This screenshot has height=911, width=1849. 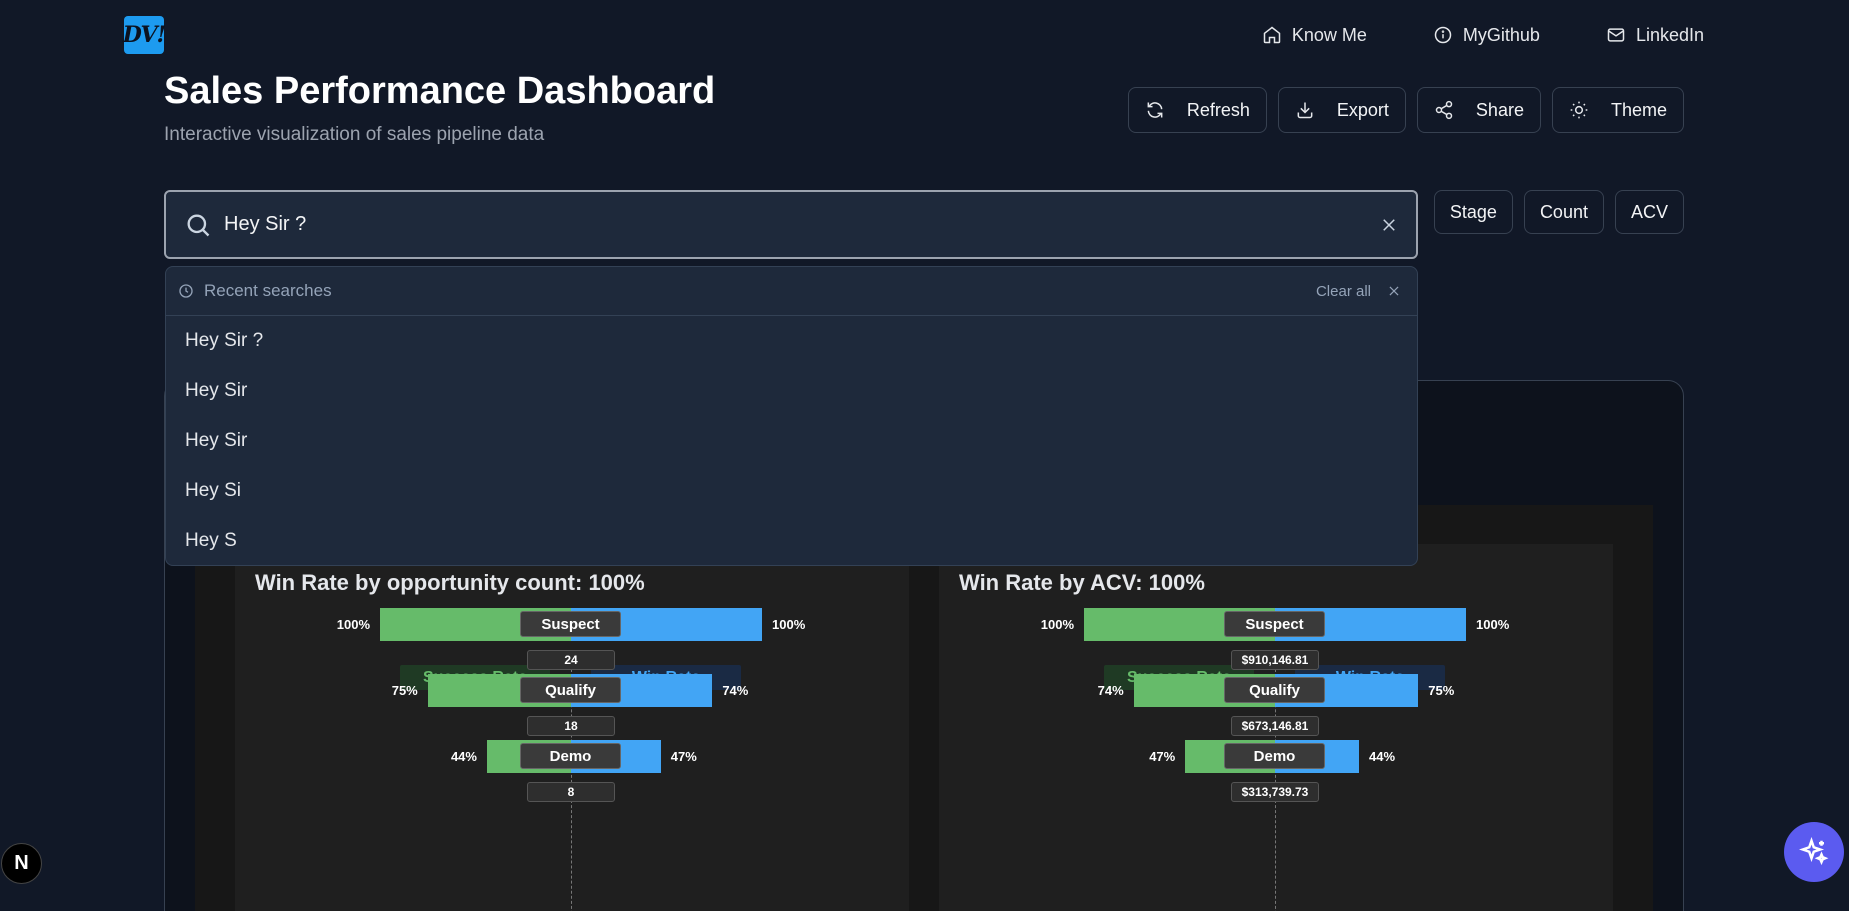 What do you see at coordinates (1162, 756) in the screenshot?
I see `success-rate-label: 47%` at bounding box center [1162, 756].